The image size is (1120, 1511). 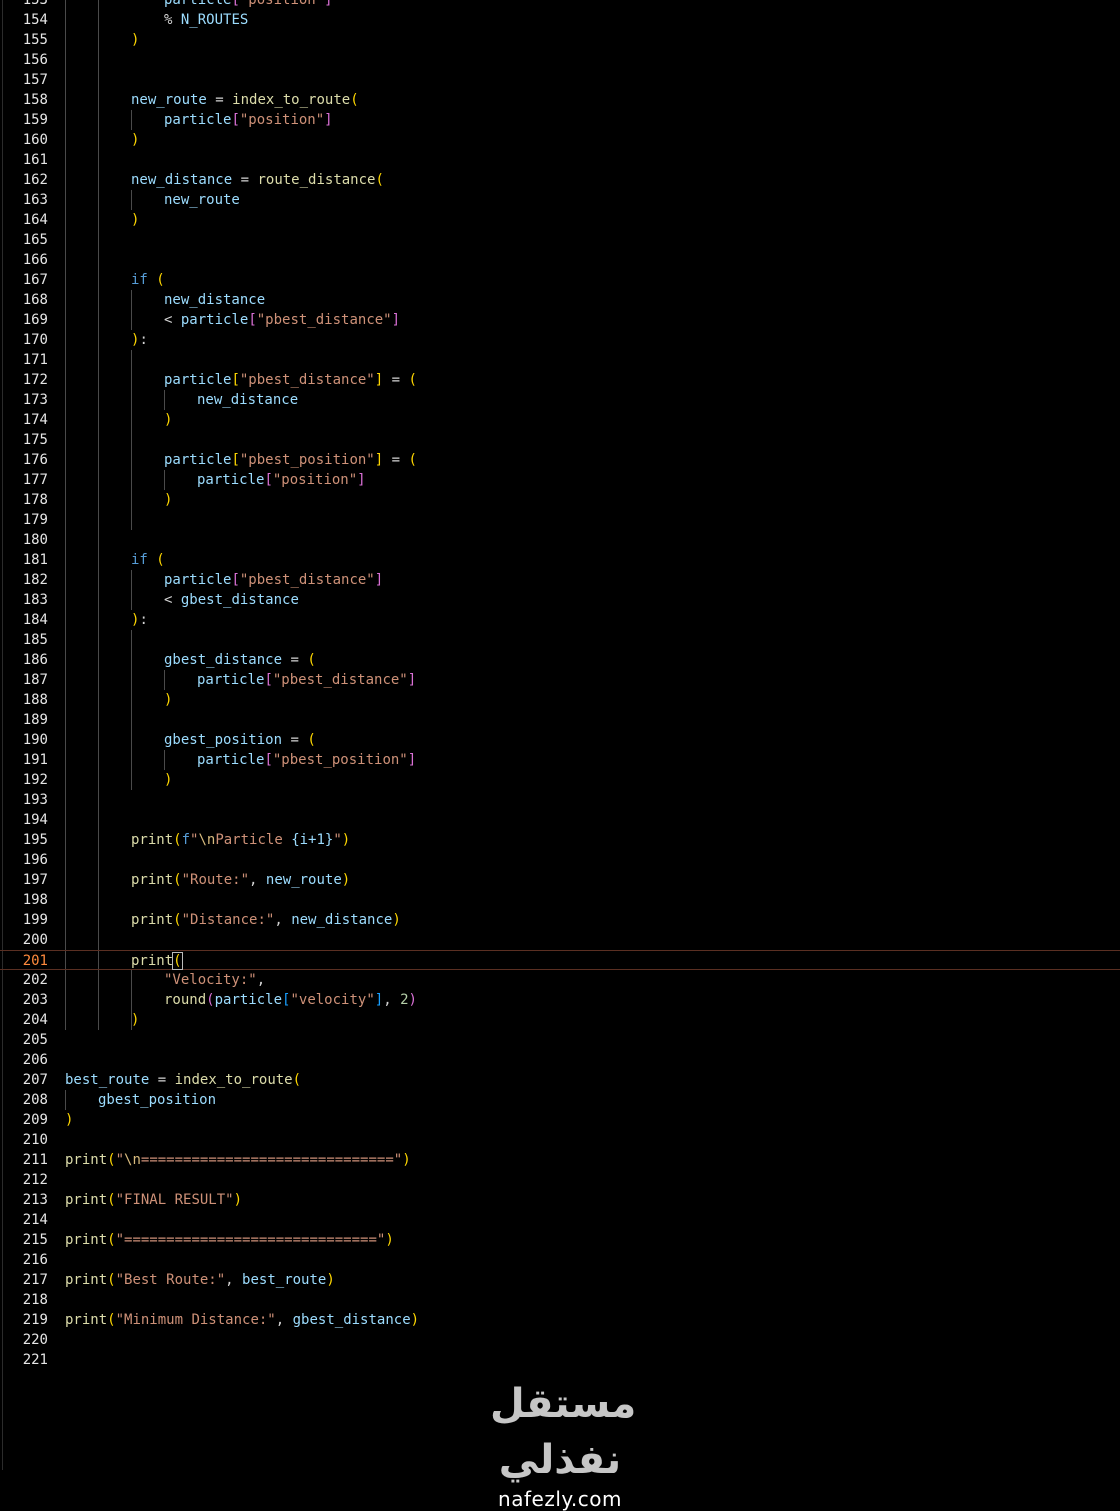 I want to click on code-line: 202 "Velocity:",, so click(x=560, y=980).